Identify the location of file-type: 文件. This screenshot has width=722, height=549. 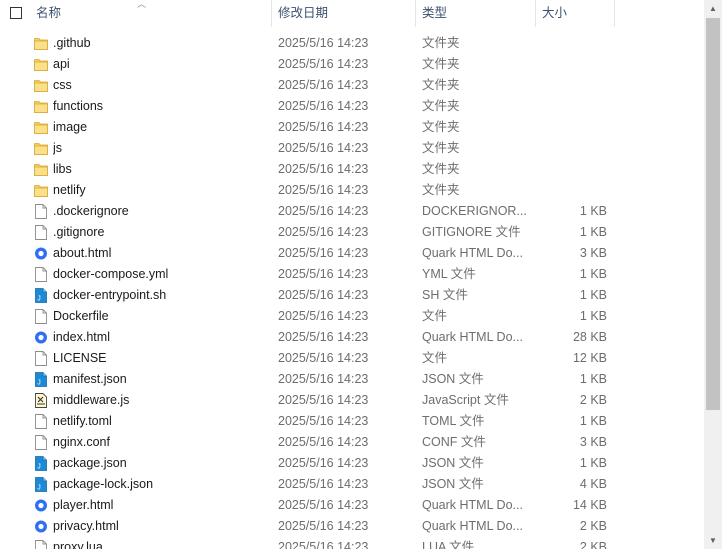
(435, 358).